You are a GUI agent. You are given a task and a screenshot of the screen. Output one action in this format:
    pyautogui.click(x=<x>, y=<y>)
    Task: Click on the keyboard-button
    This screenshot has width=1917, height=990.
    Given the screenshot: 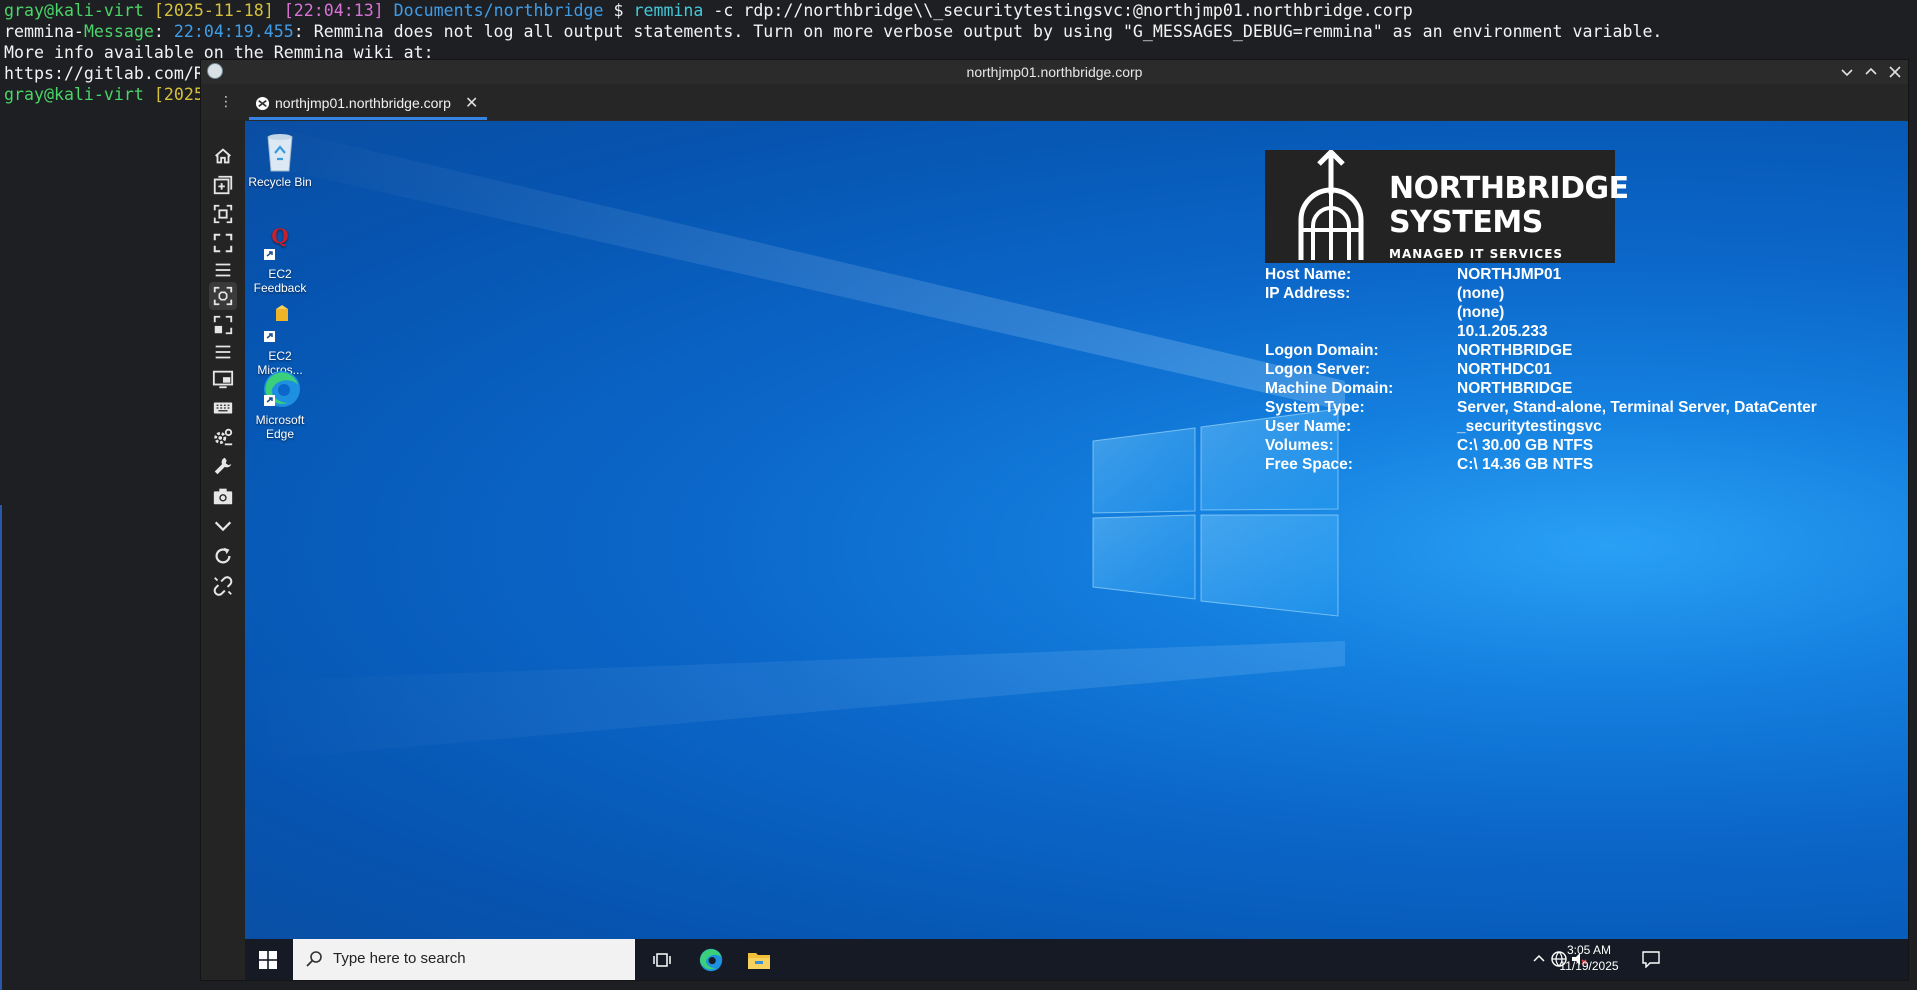 What is the action you would take?
    pyautogui.click(x=223, y=408)
    